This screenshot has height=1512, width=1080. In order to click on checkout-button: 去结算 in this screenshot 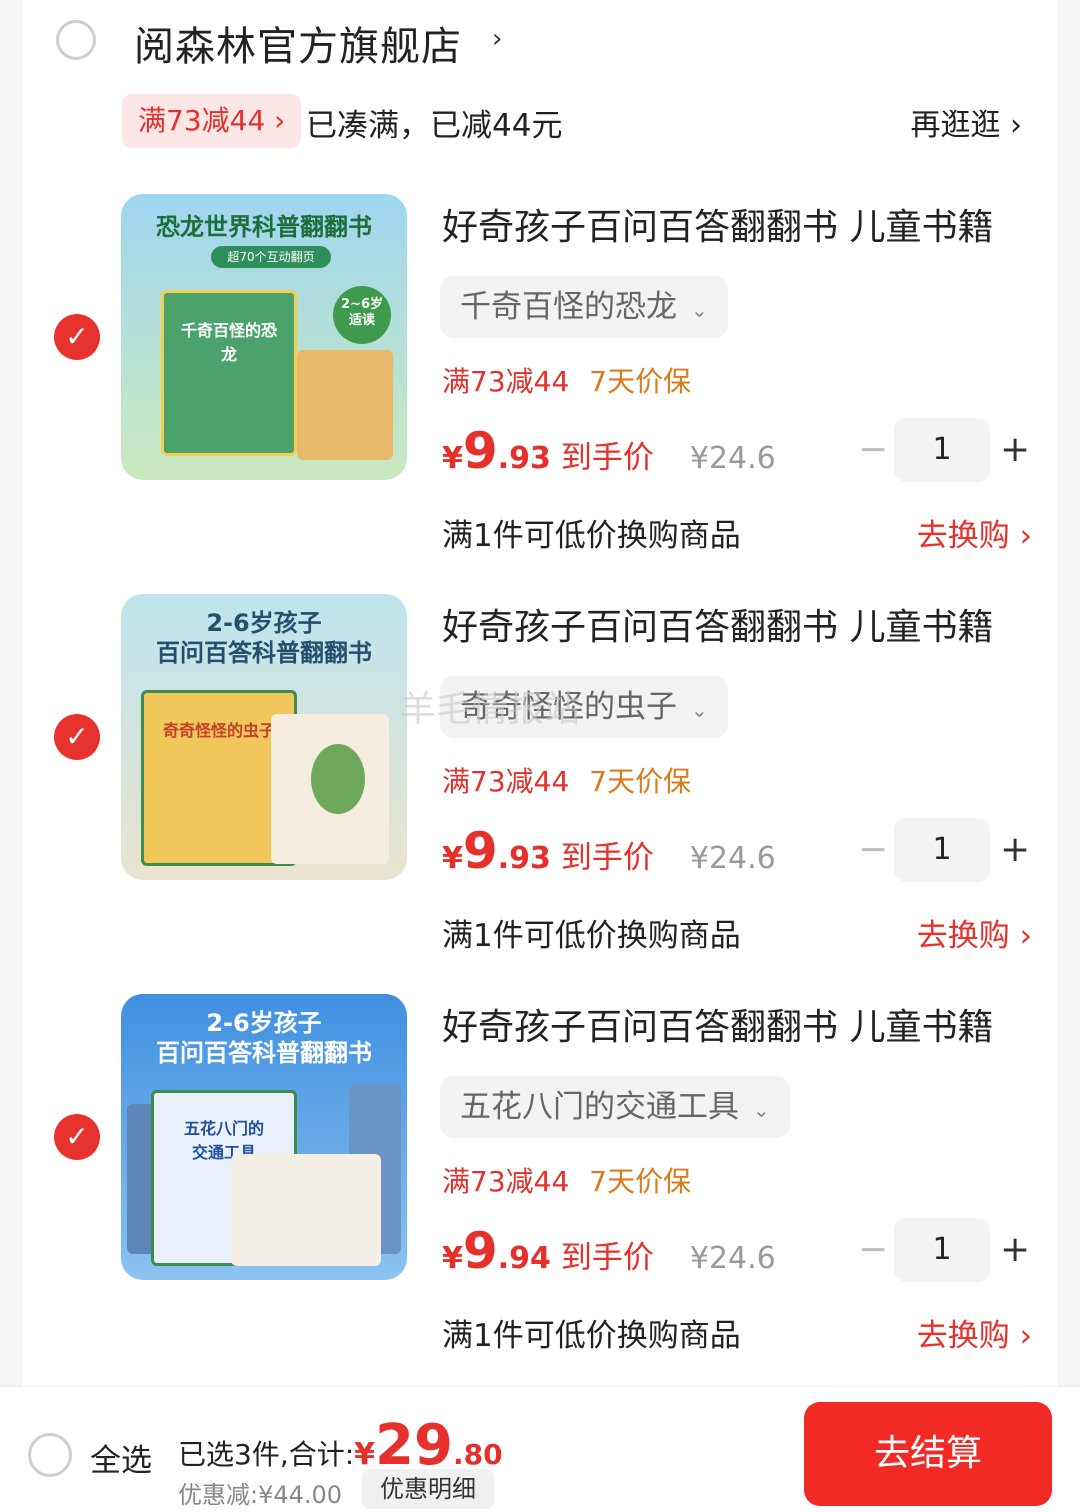, I will do `click(928, 1454)`.